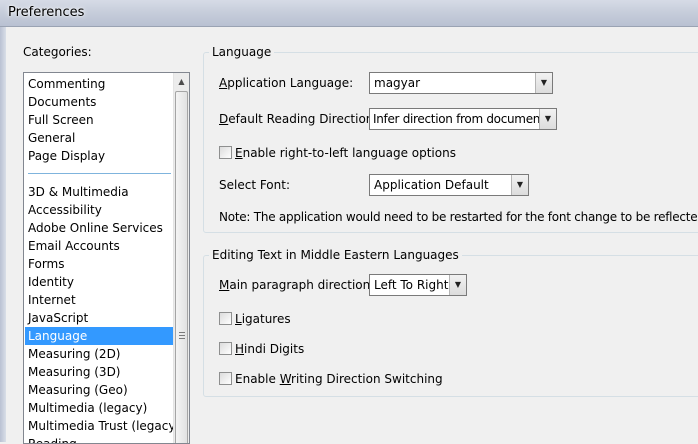 The image size is (698, 444). What do you see at coordinates (225, 378) in the screenshot?
I see `writing-direction-checkbox` at bounding box center [225, 378].